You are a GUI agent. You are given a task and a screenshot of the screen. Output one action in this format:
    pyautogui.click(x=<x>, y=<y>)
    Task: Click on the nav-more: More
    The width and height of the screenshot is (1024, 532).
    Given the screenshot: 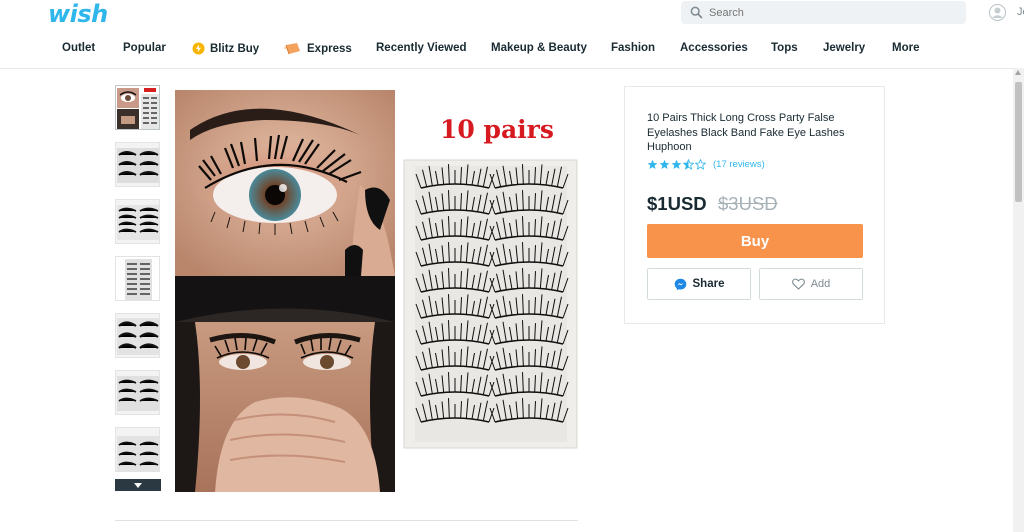 What is the action you would take?
    pyautogui.click(x=905, y=48)
    